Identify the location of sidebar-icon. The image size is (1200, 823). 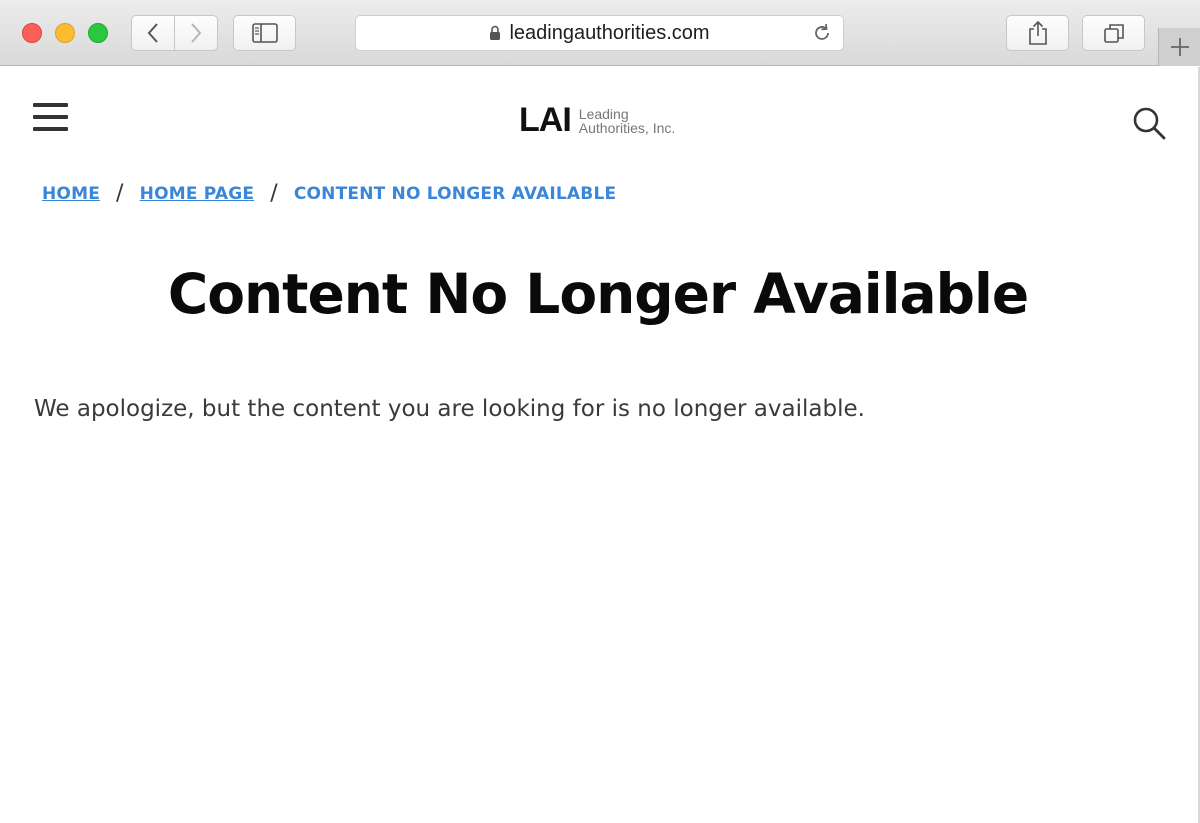
(264, 33).